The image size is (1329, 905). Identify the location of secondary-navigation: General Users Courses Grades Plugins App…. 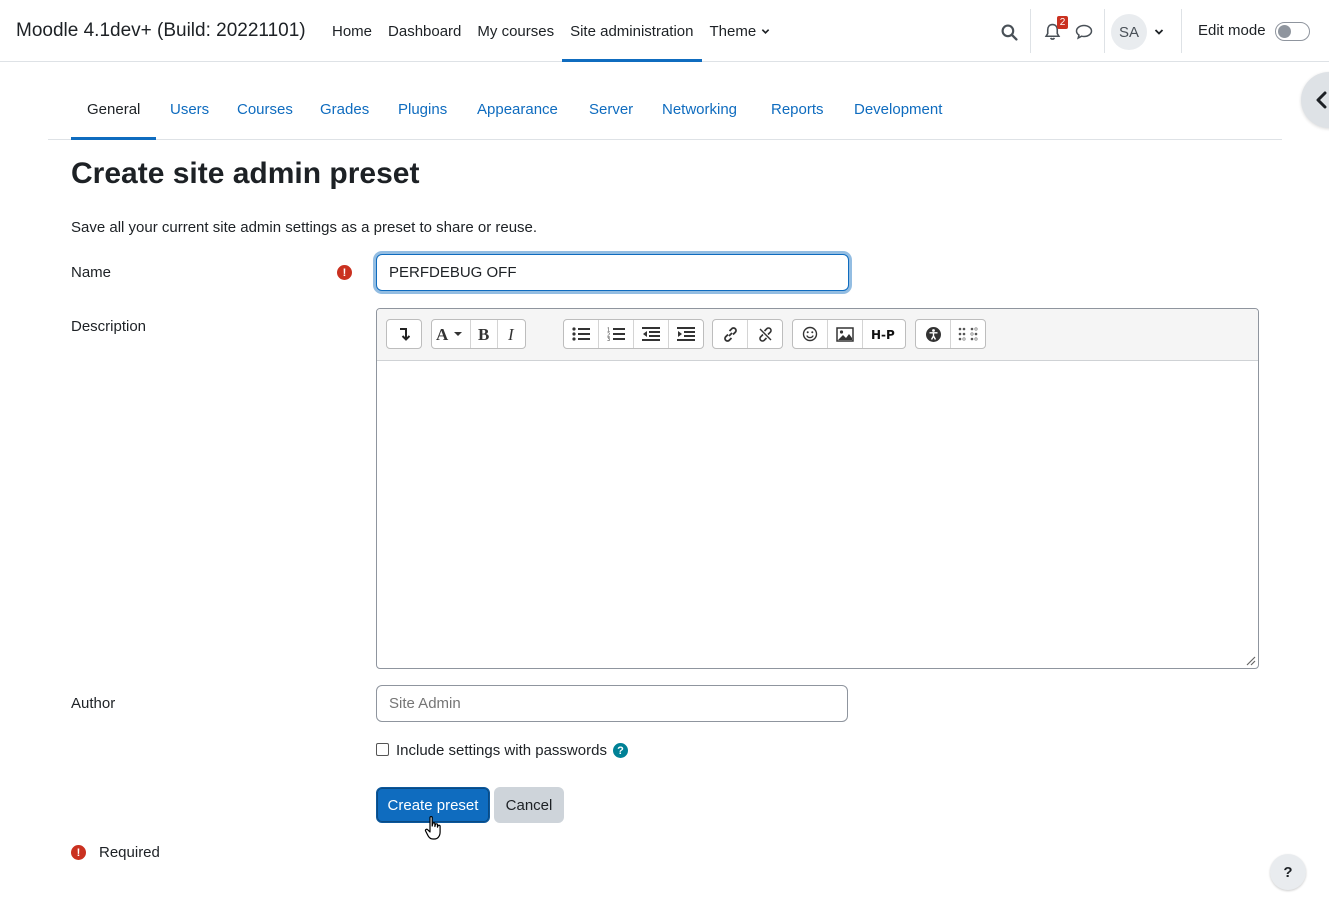
(665, 110).